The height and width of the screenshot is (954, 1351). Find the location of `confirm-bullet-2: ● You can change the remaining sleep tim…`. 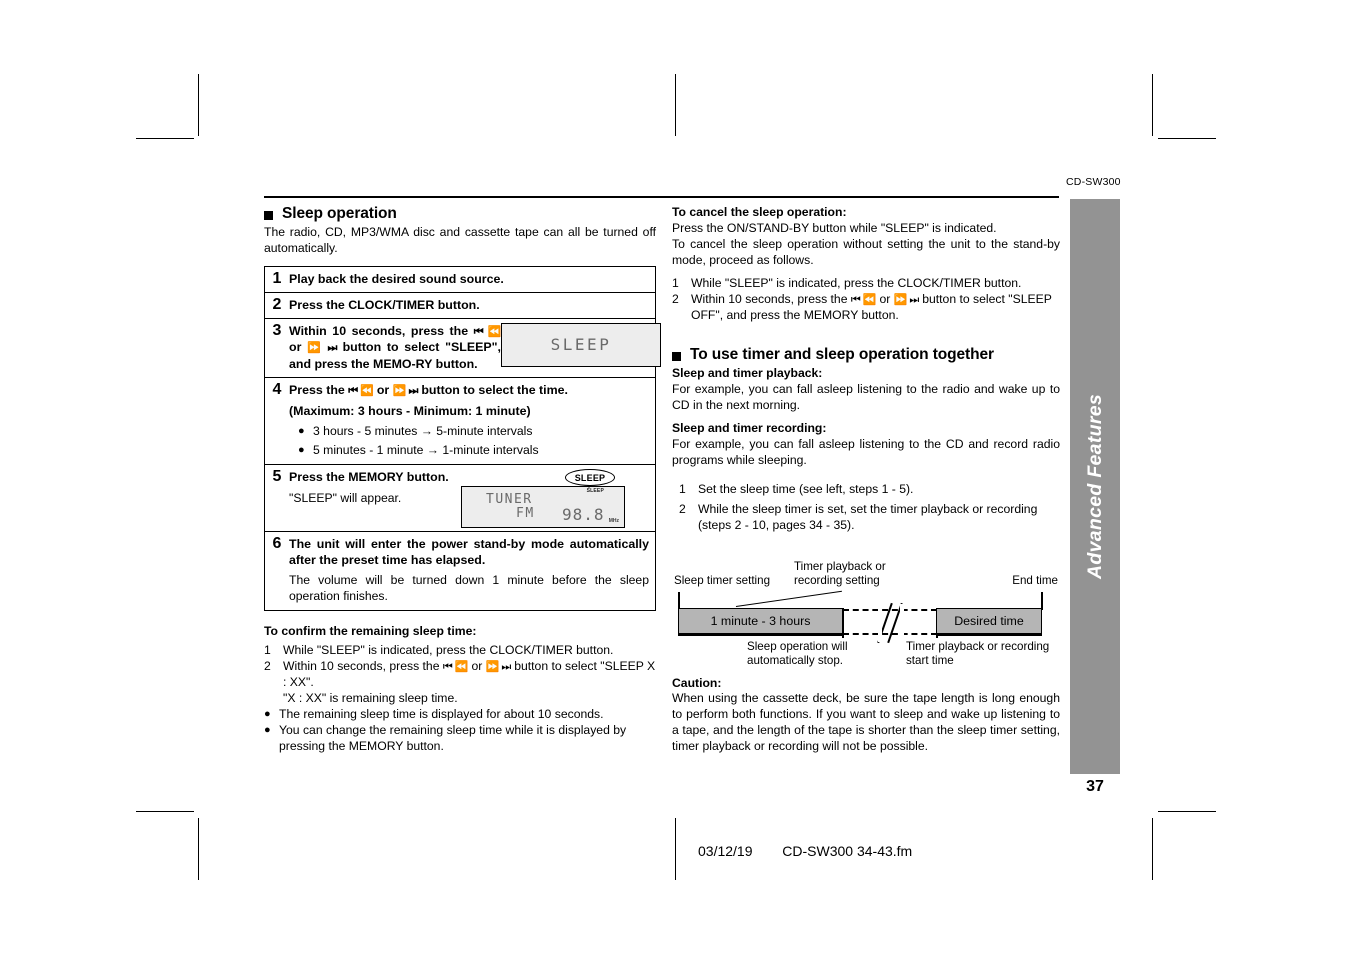

confirm-bullet-2: ● You can change the remaining sleep tim… is located at coordinates (445, 738).